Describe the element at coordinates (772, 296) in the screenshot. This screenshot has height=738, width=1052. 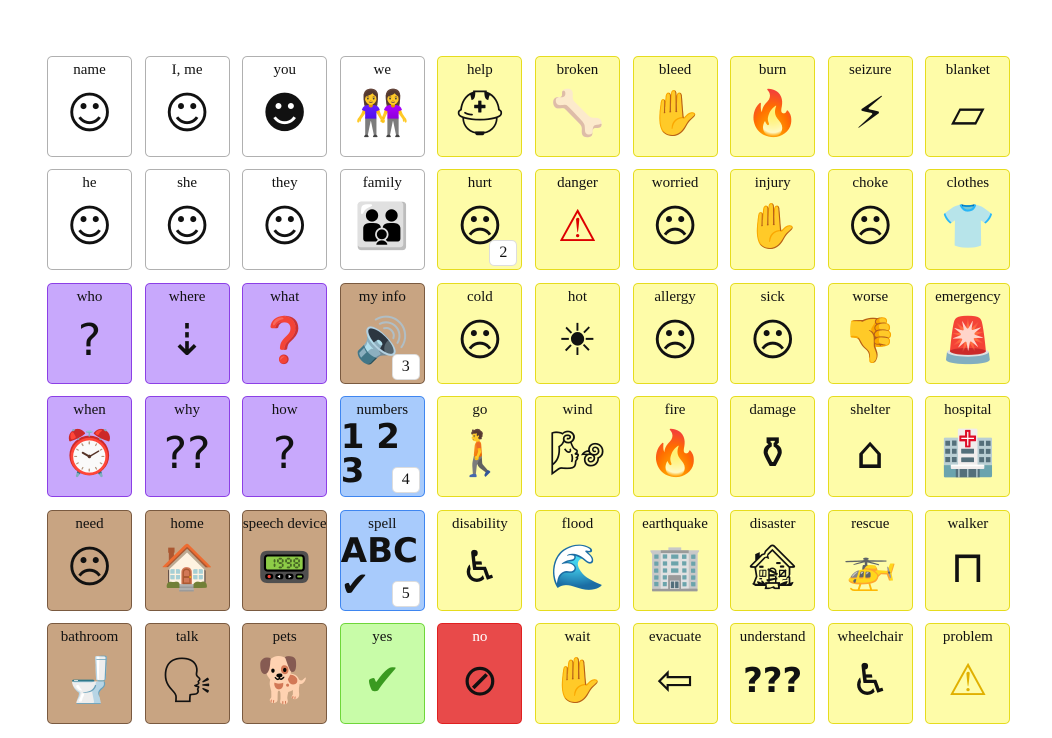
I see `cell-label: sick` at that location.